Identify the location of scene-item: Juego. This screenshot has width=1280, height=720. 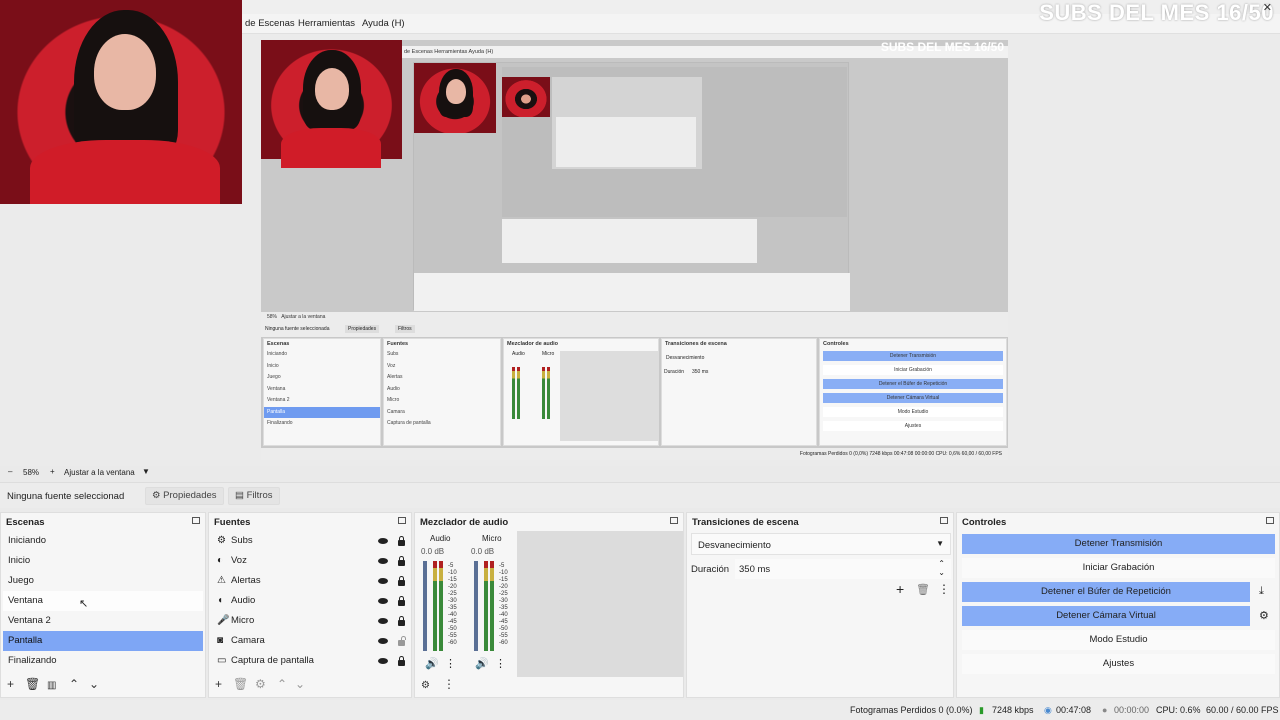
(103, 581).